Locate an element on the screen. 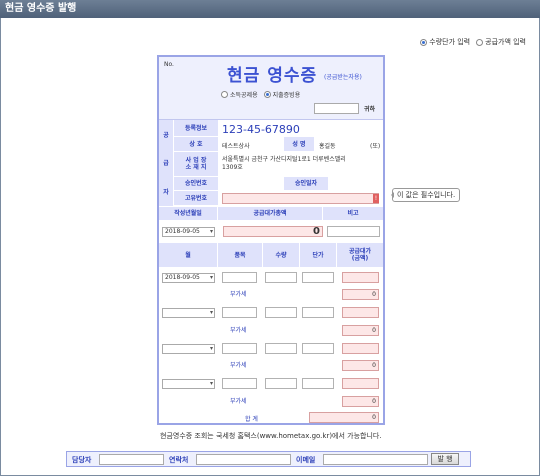 Image resolution: width=540 pixels, height=476 pixels. total-amount: 0 is located at coordinates (273, 231).